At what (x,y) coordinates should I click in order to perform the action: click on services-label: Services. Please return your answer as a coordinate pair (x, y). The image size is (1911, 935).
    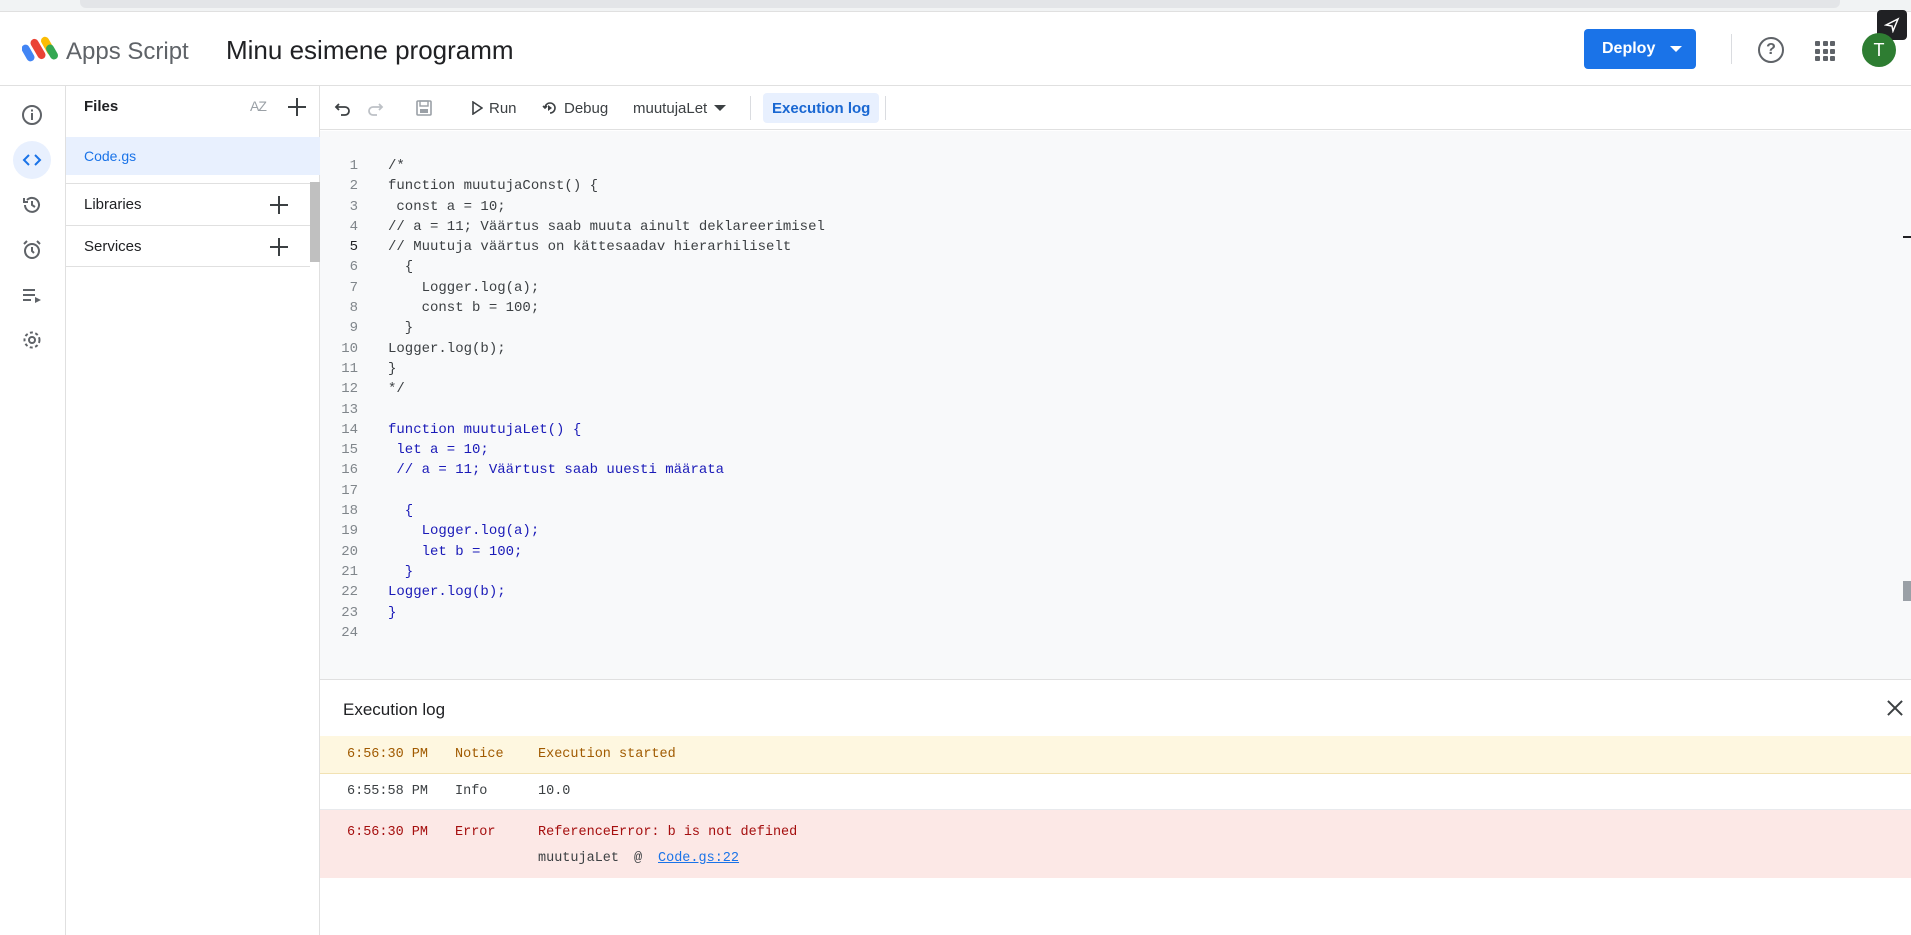
    Looking at the image, I should click on (113, 246).